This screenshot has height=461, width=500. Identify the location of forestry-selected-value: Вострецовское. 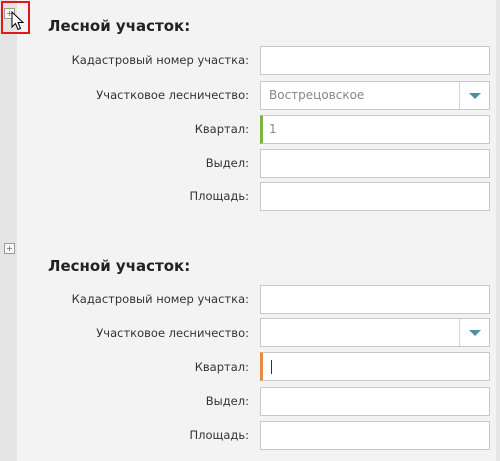
(317, 95).